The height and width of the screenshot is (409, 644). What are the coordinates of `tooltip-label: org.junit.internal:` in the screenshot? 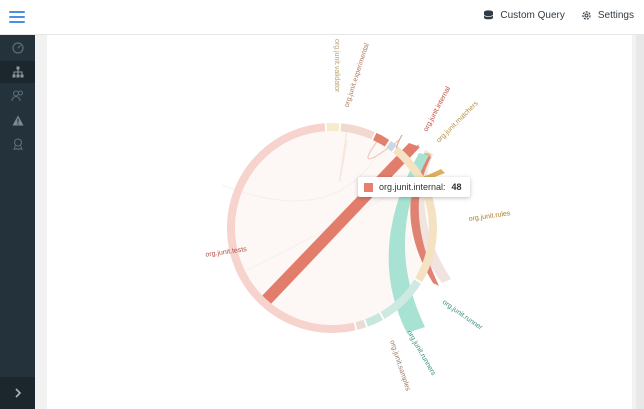 It's located at (412, 187).